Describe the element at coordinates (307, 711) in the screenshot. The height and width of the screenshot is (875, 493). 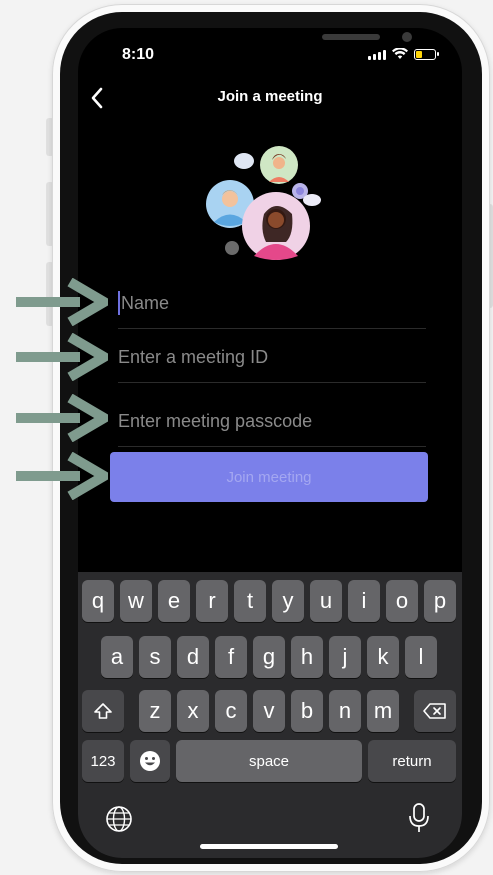
I see `key-b: b` at that location.